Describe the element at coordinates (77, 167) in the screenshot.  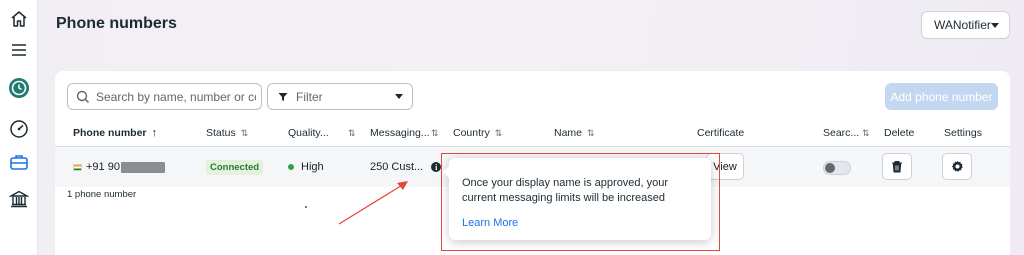
I see `india-flag-icon` at that location.